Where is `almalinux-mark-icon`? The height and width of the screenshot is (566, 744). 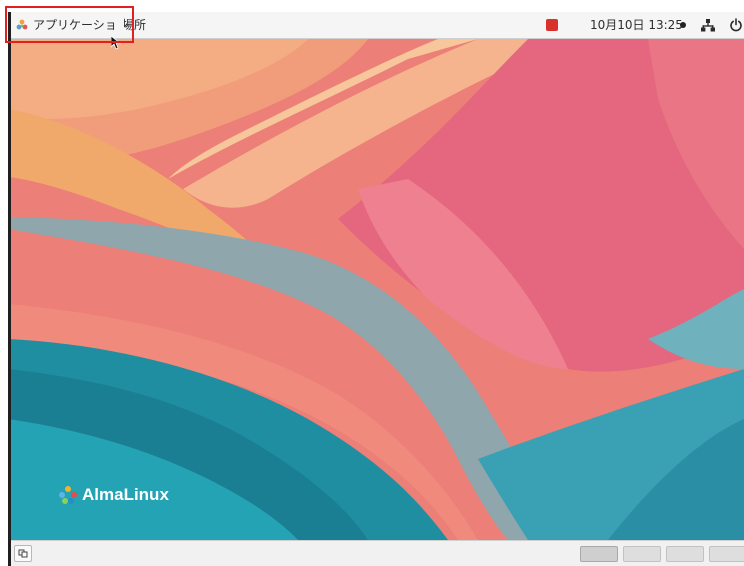 almalinux-mark-icon is located at coordinates (68, 495).